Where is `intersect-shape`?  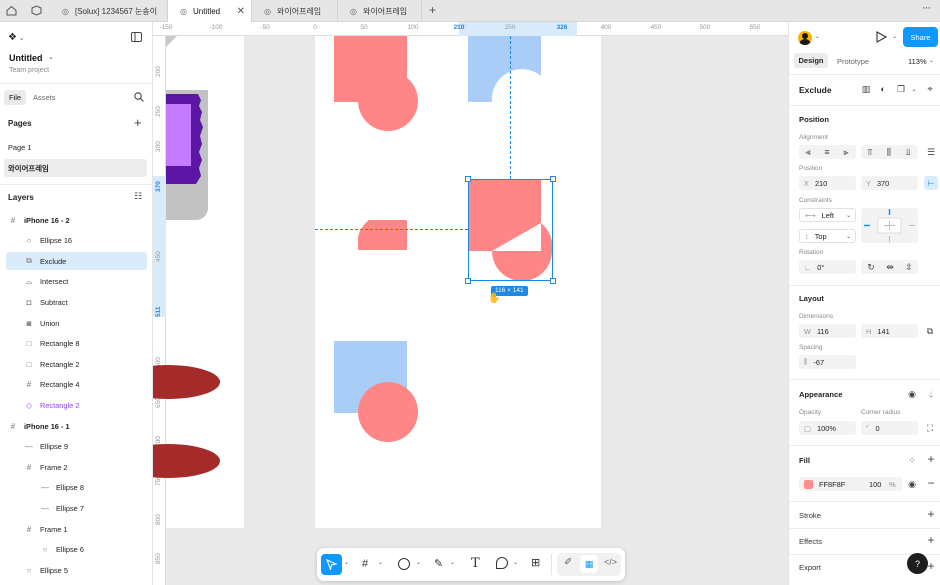
intersect-shape is located at coordinates (383, 235).